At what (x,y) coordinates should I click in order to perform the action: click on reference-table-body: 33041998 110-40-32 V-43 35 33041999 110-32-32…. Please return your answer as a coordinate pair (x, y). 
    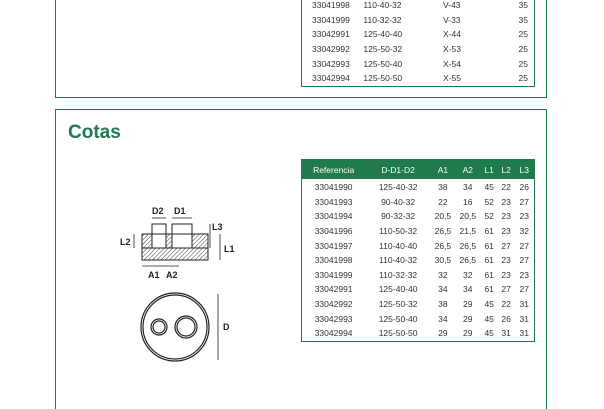
    Looking at the image, I should click on (418, 43).